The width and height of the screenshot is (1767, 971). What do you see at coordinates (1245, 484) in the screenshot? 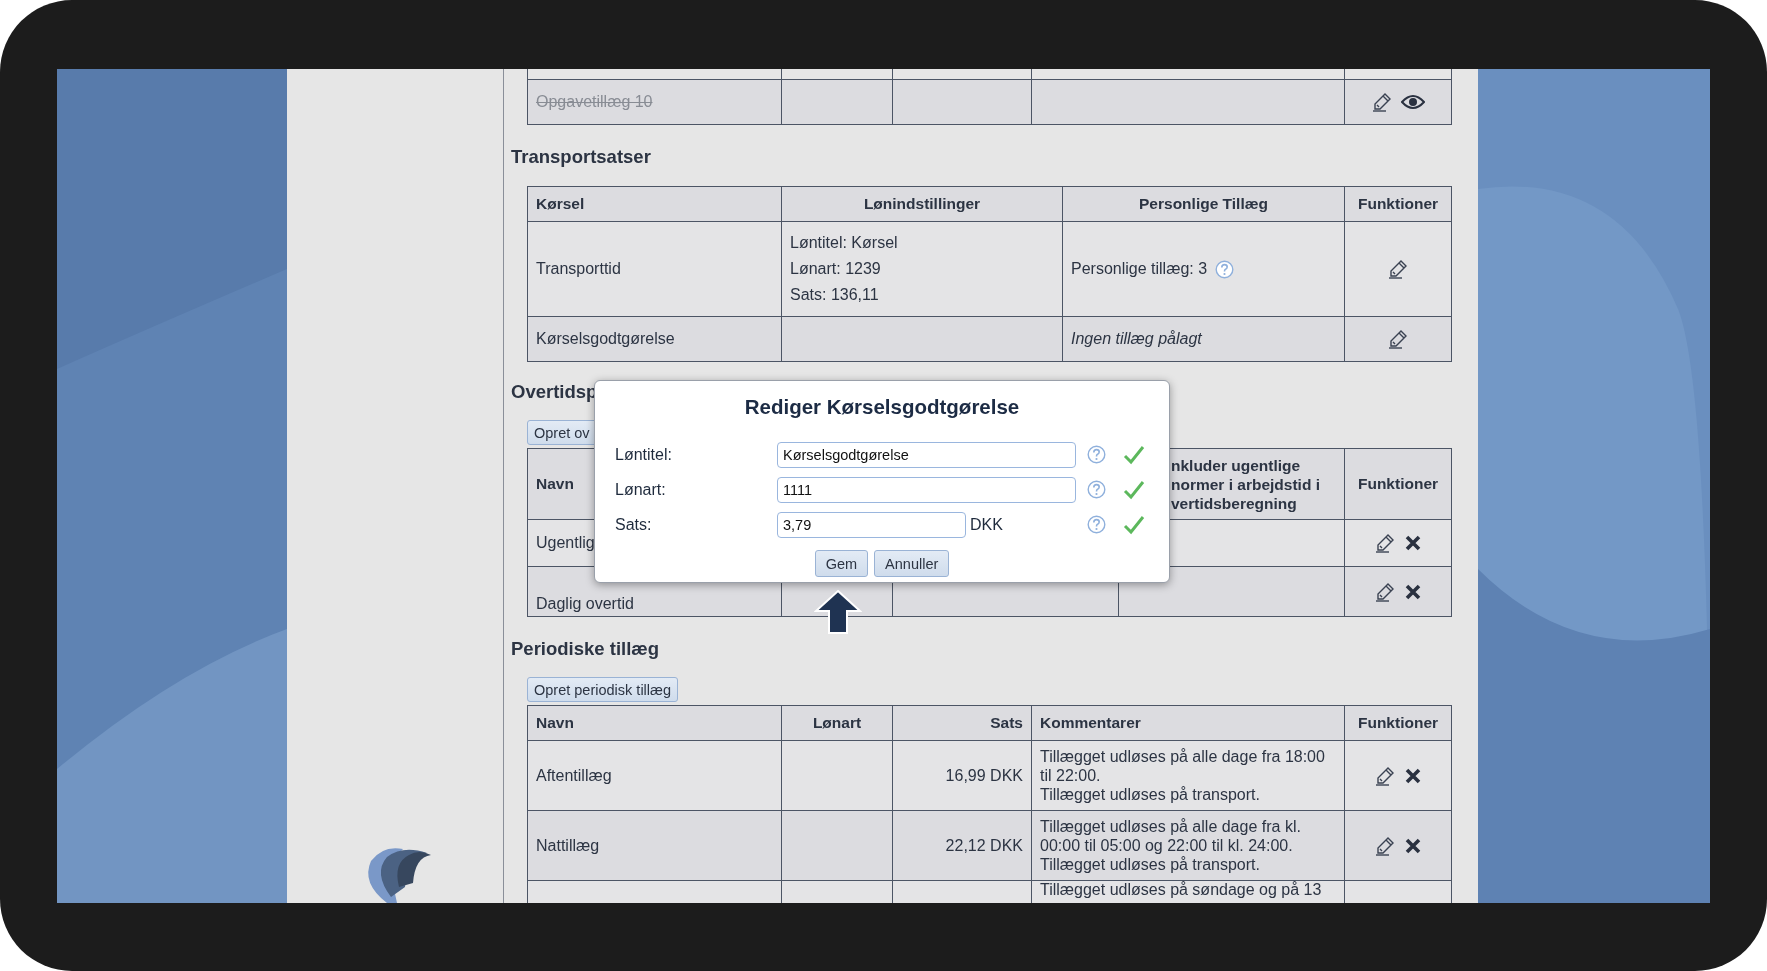
I see `column-header: nkluder ugentlige normer i arbejdstid i vertidsberegning` at bounding box center [1245, 484].